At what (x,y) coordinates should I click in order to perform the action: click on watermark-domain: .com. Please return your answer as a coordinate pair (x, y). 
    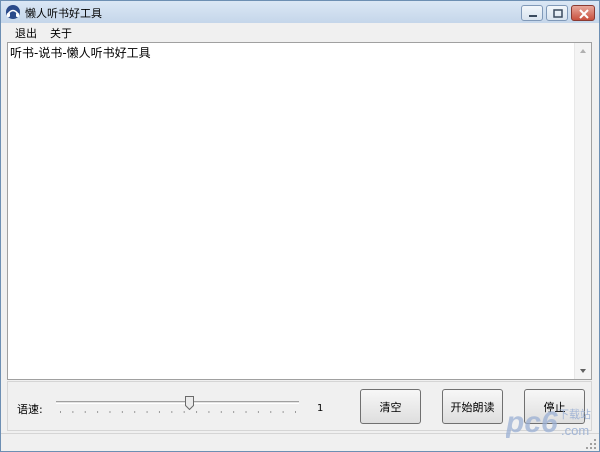
    Looking at the image, I should click on (575, 430).